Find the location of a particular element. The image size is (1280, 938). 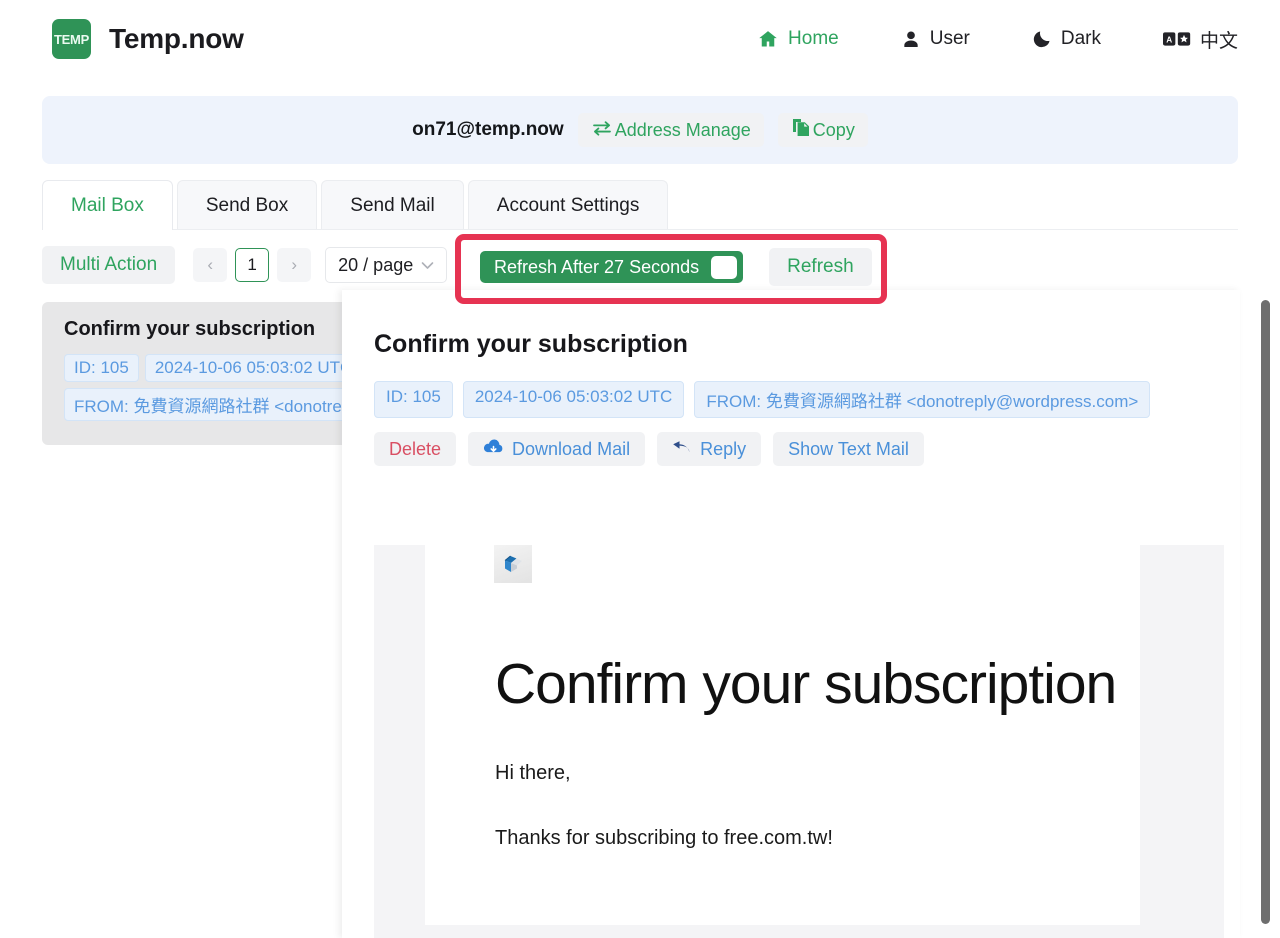

copy-address-button: Copy is located at coordinates (822, 130).